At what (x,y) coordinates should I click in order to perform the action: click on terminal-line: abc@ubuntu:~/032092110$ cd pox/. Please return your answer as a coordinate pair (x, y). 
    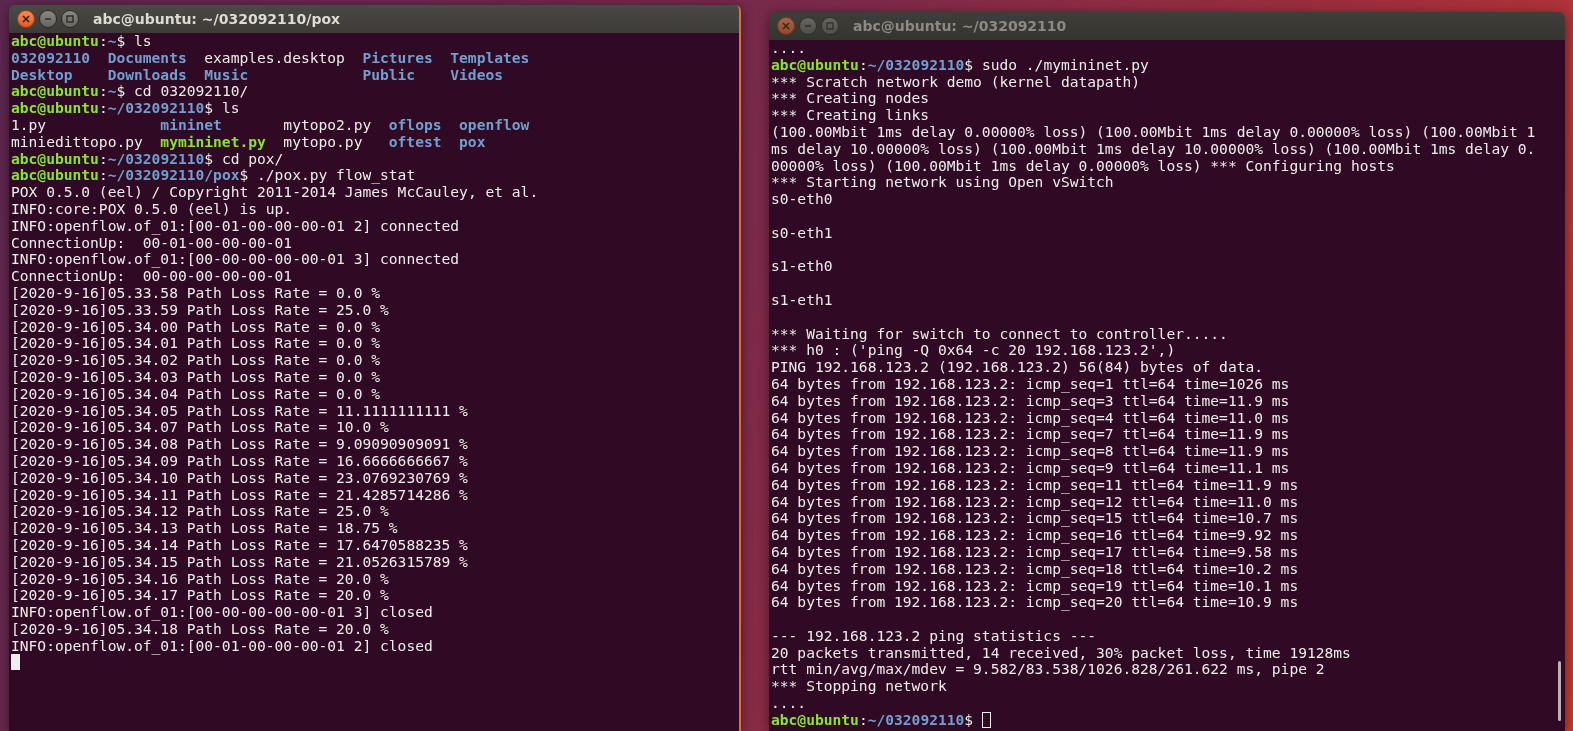
    Looking at the image, I should click on (147, 158).